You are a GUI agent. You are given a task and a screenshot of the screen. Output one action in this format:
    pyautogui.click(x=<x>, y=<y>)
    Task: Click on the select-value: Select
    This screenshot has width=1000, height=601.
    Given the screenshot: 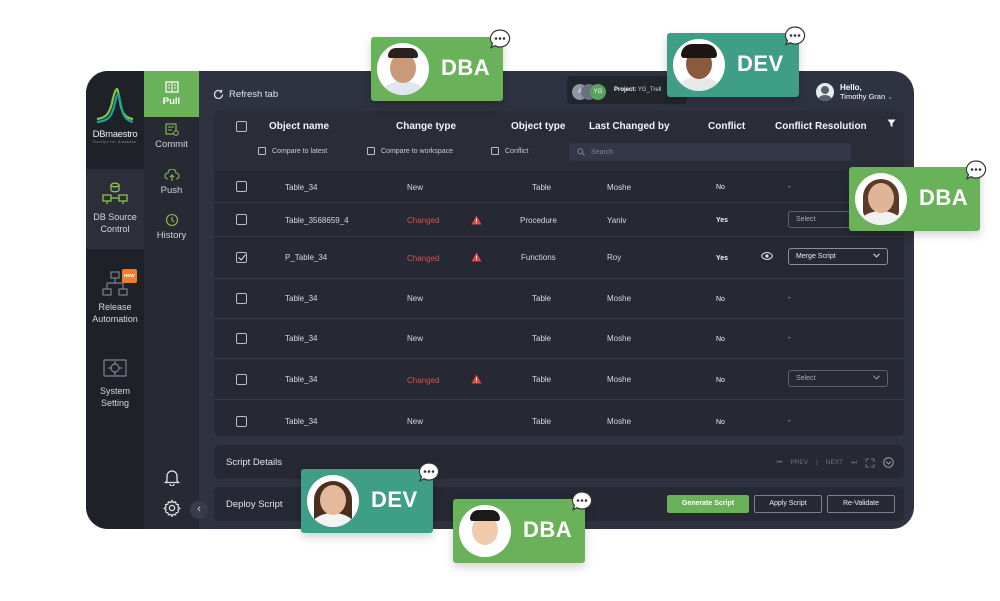 What is the action you would take?
    pyautogui.click(x=806, y=219)
    